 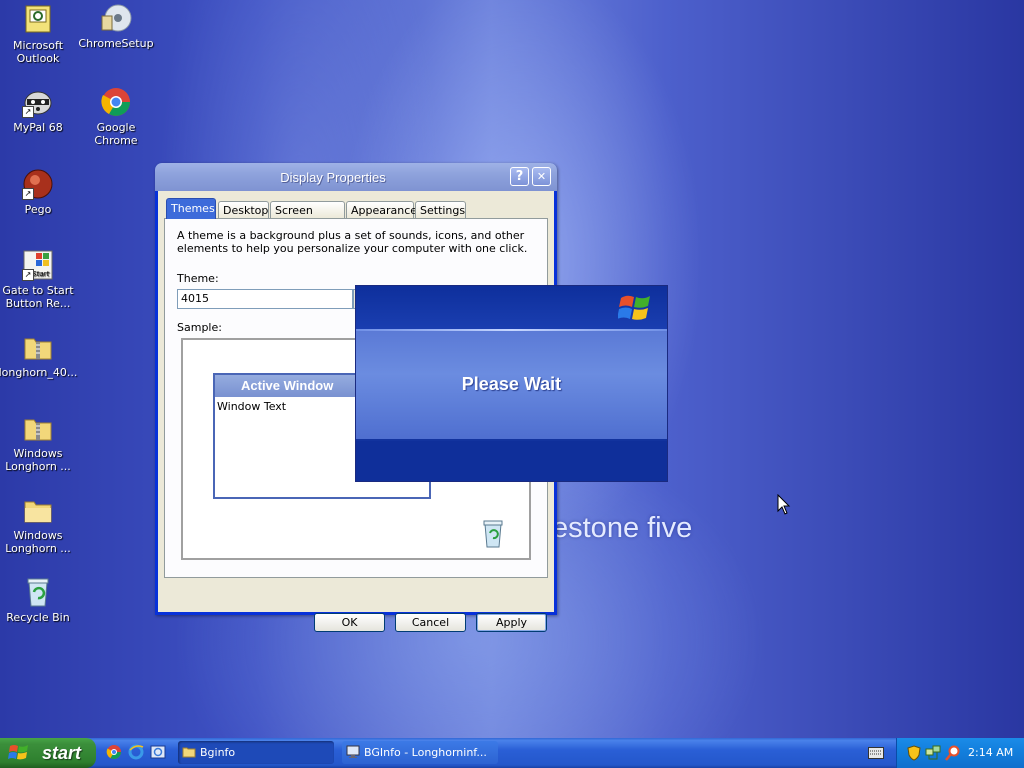 I want to click on tab-appearance: Appearance, so click(x=381, y=209).